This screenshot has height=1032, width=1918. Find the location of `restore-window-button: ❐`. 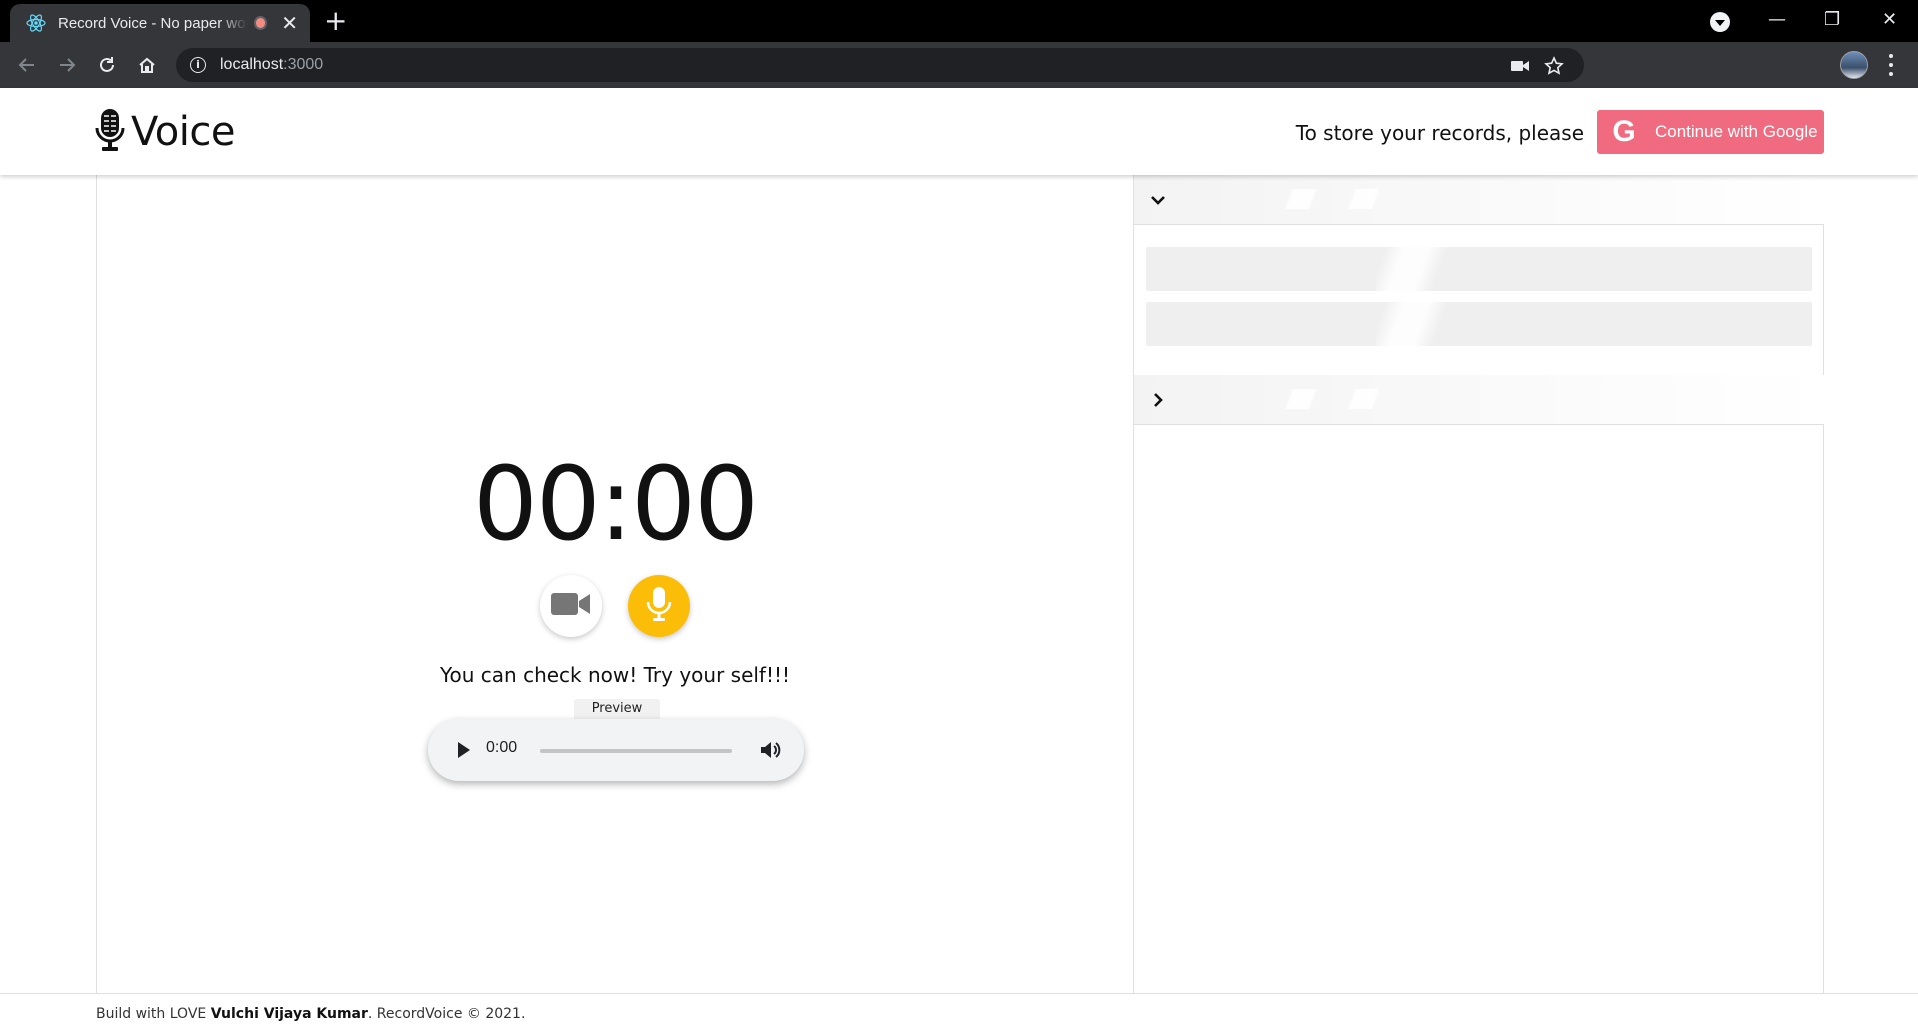

restore-window-button: ❐ is located at coordinates (1832, 20).